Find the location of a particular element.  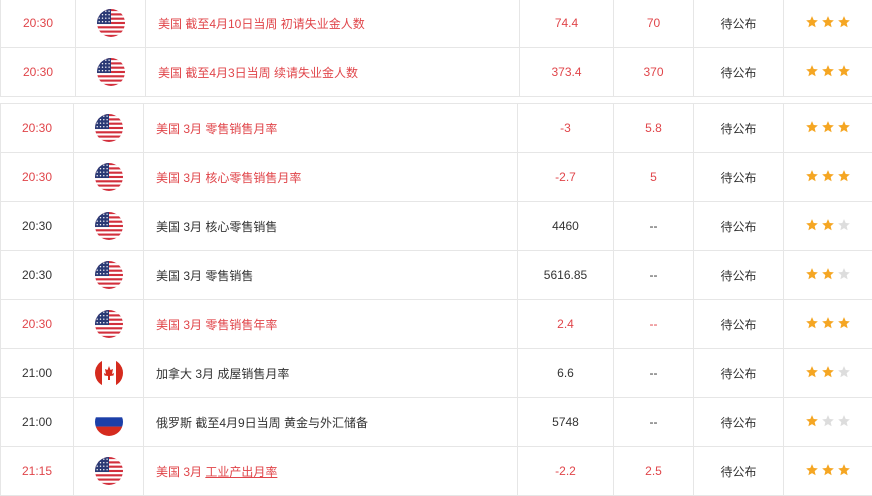

forecast-value: 5616.85 is located at coordinates (566, 275).